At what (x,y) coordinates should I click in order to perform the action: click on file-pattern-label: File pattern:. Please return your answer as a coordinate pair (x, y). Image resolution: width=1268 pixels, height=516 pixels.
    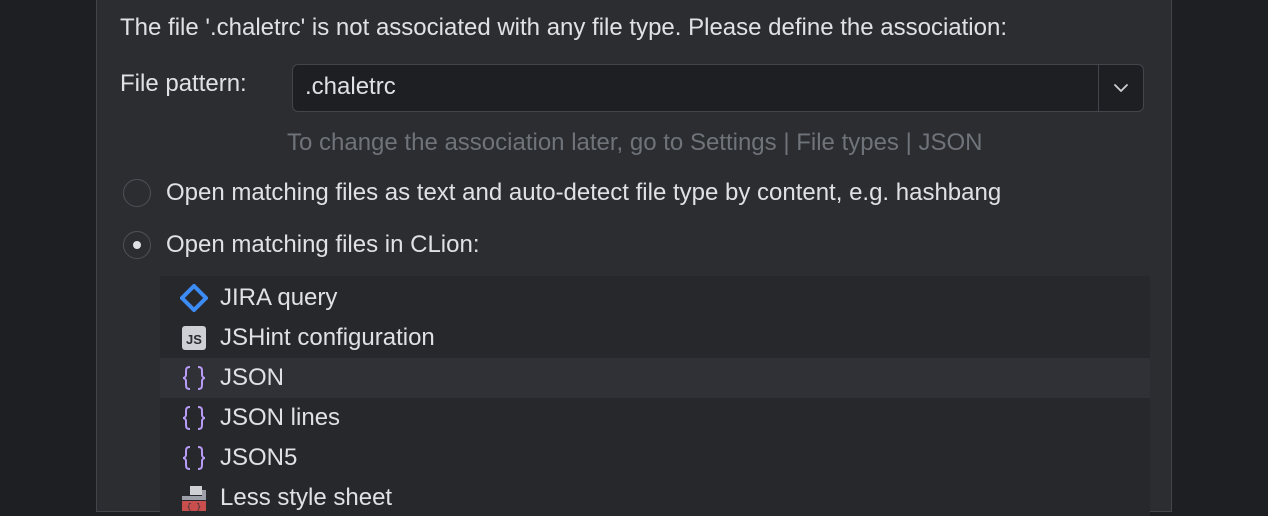
    Looking at the image, I should click on (183, 83).